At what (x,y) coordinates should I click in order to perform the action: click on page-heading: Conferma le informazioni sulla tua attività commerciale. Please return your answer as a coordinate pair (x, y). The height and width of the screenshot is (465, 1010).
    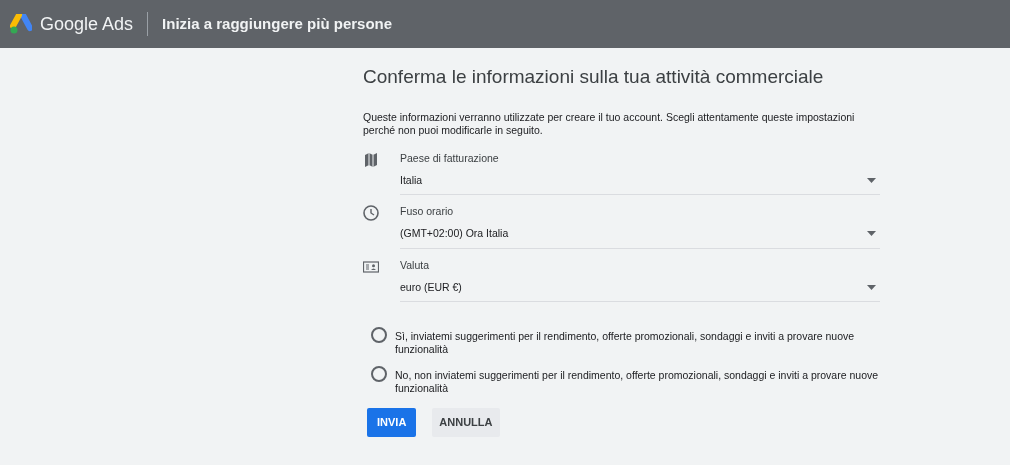
    Looking at the image, I should click on (594, 77).